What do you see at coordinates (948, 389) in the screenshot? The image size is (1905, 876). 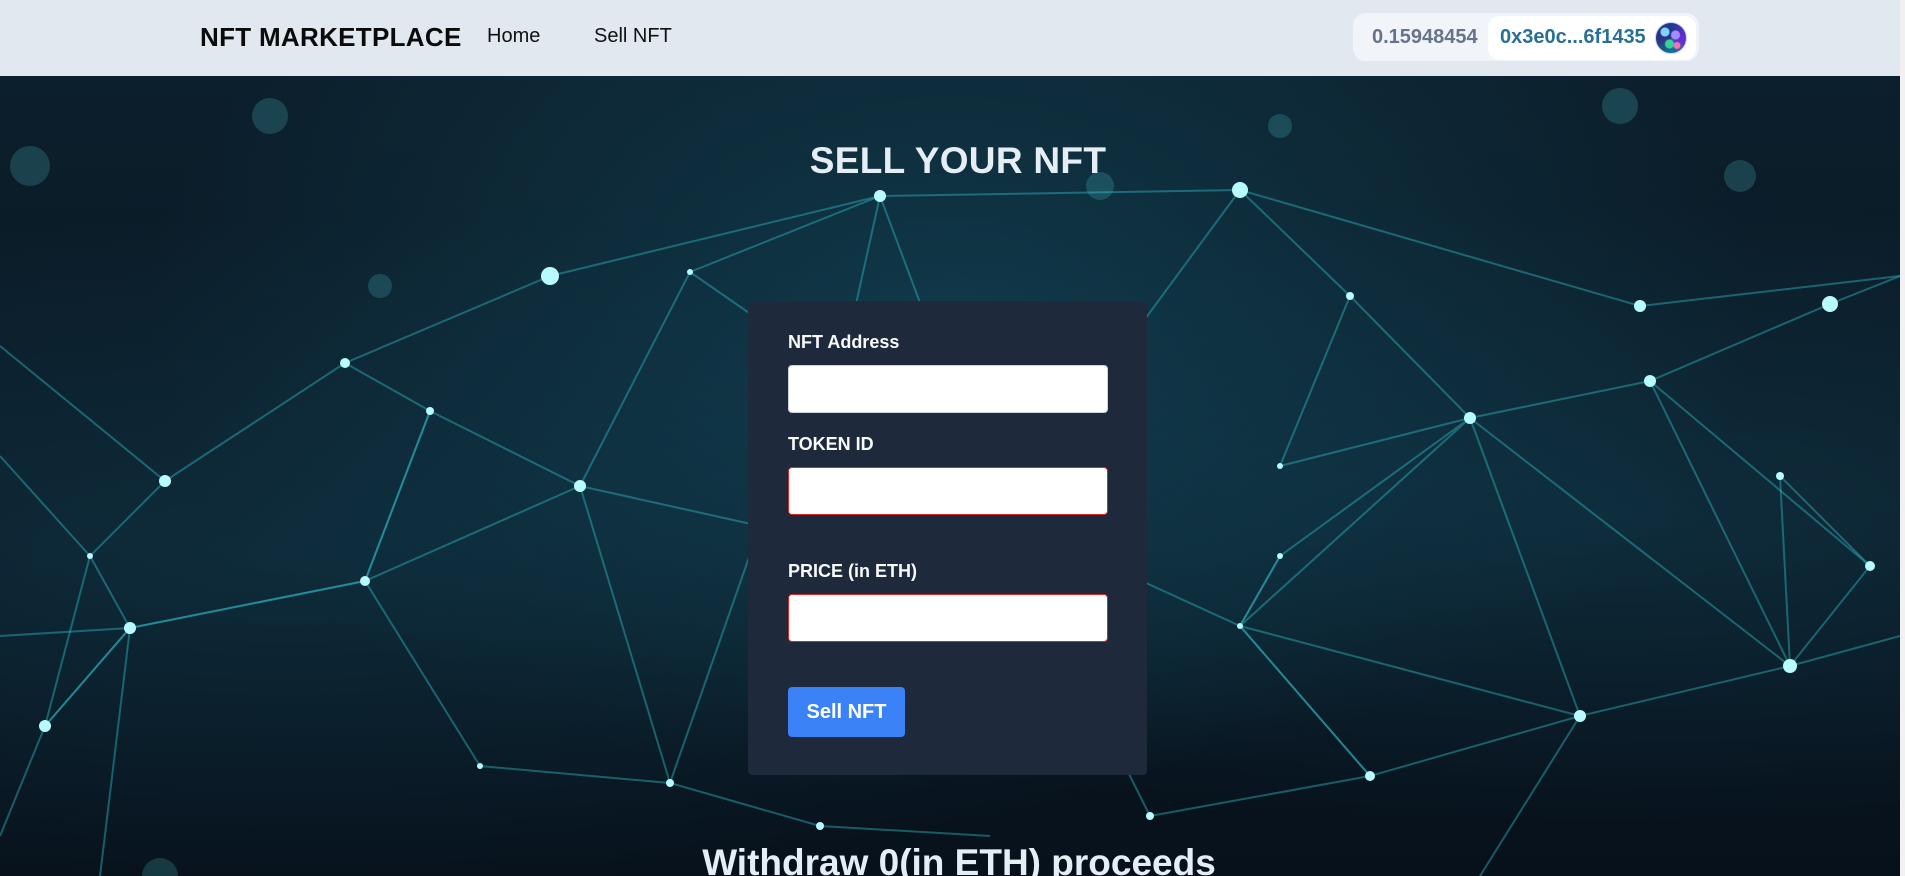 I see `nft-address-input` at bounding box center [948, 389].